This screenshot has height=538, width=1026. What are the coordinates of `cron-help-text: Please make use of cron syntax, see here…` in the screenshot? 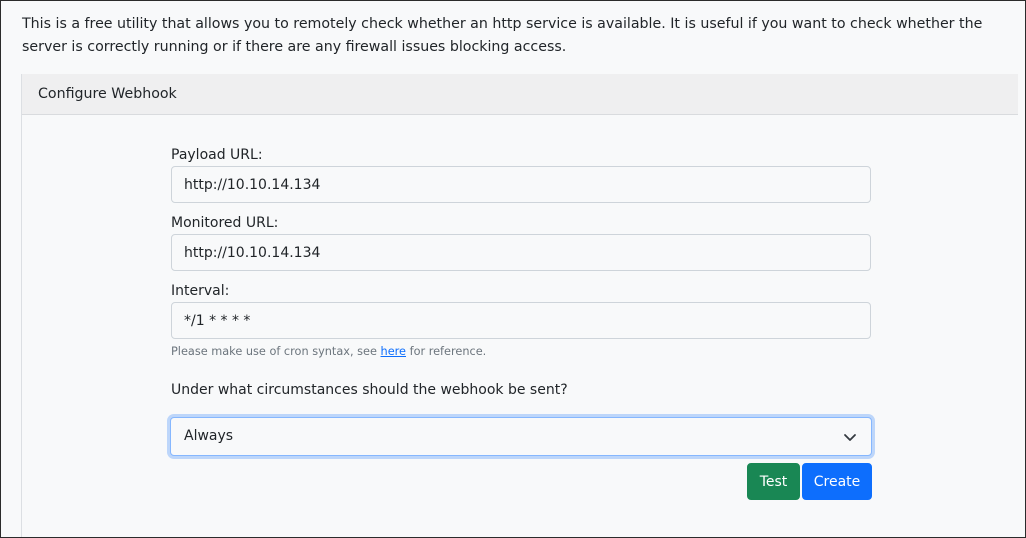 It's located at (328, 351).